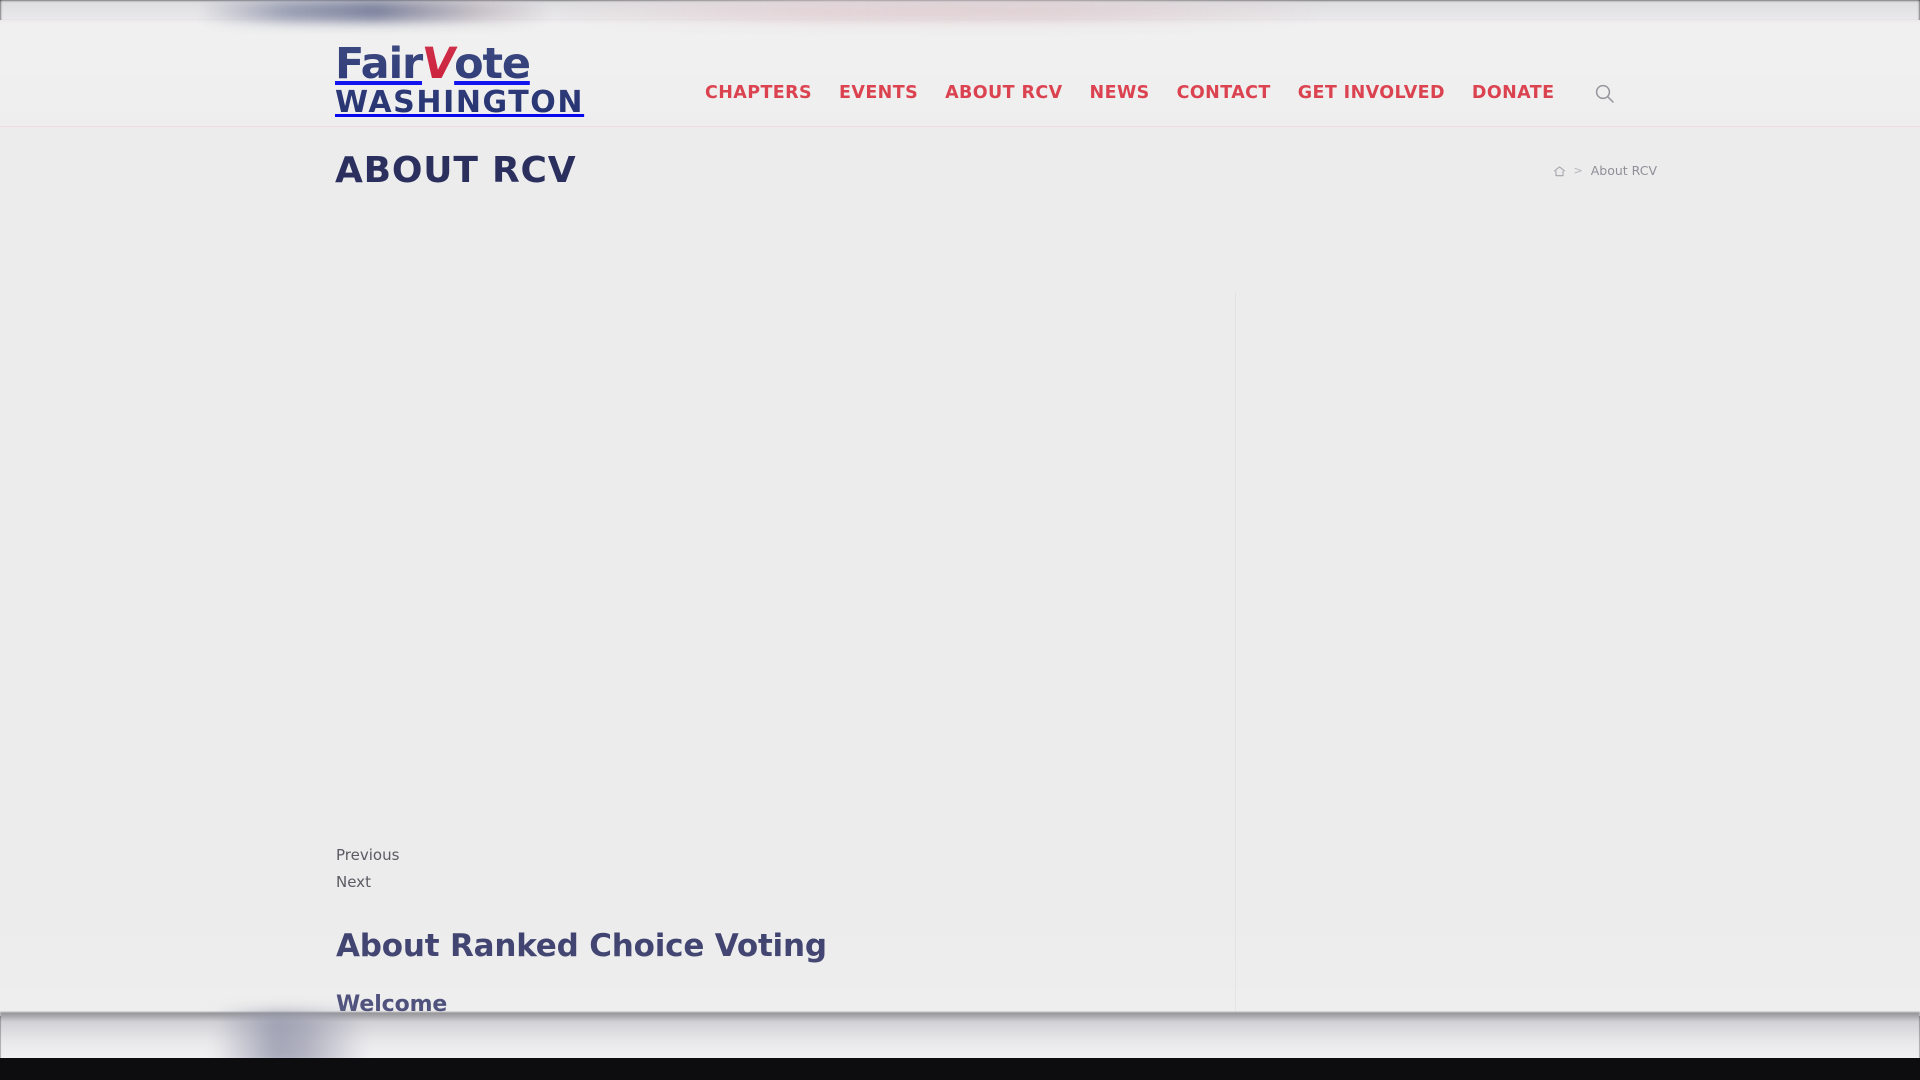 The image size is (1920, 1080). What do you see at coordinates (1513, 93) in the screenshot?
I see `nav-item-donate: DONATE` at bounding box center [1513, 93].